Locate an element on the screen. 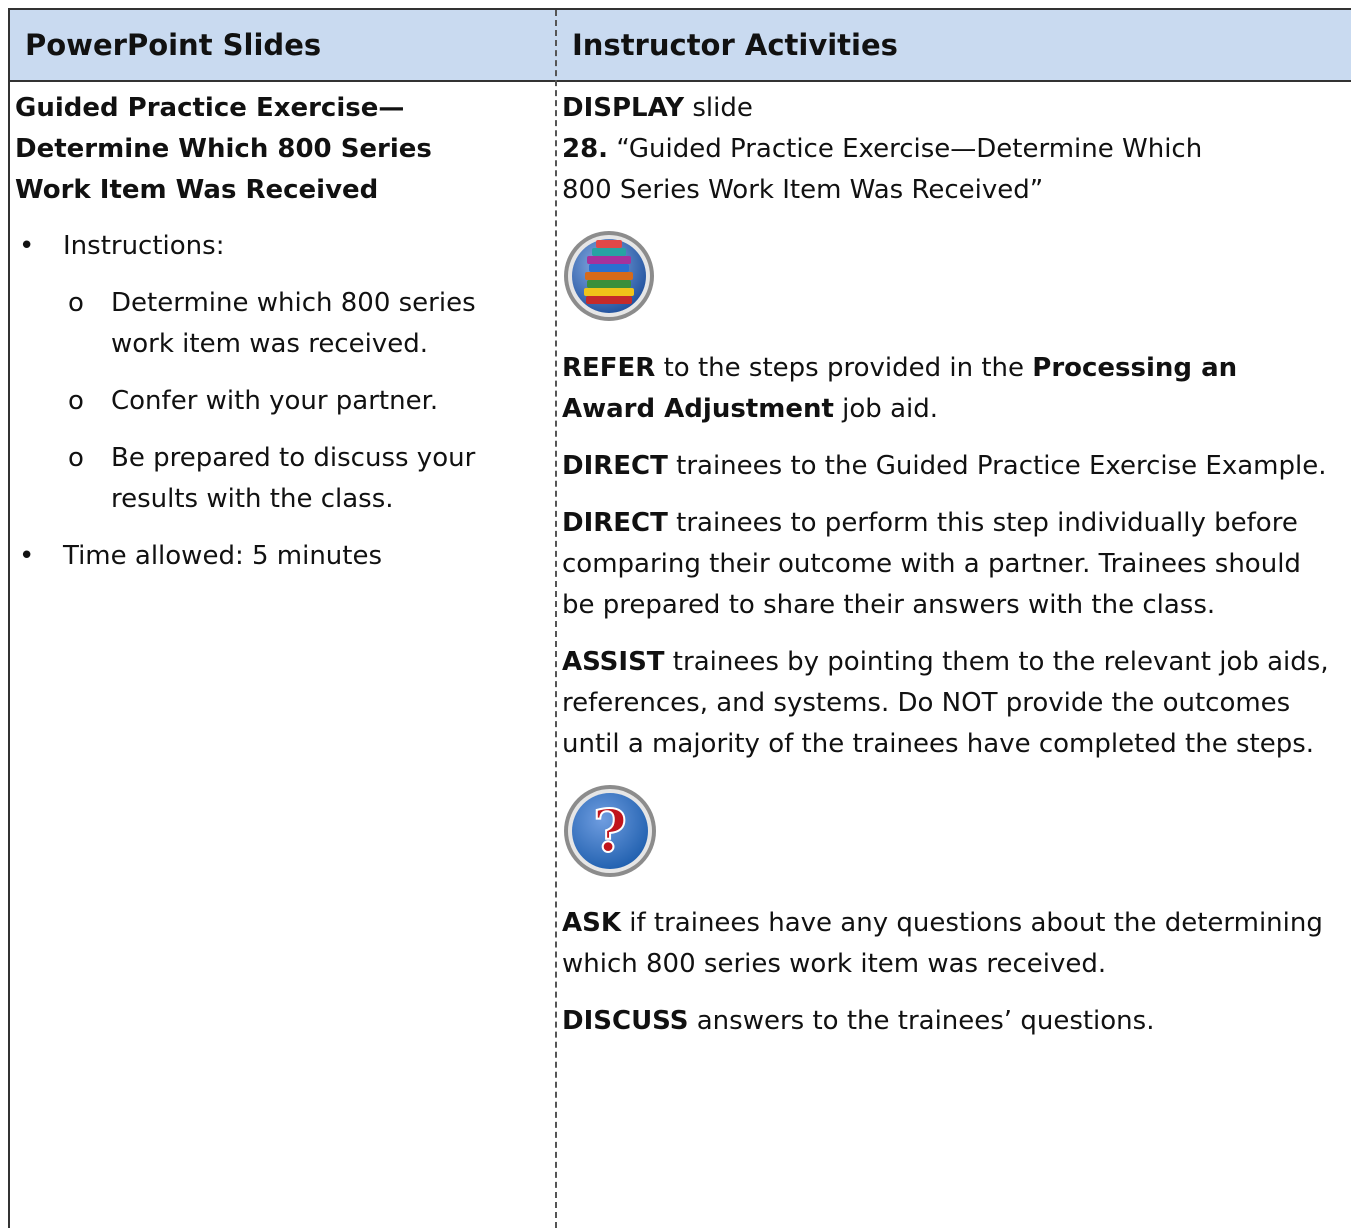 This screenshot has height=1228, width=1351. table-header-row: PowerPoint Slides Instructor Activities is located at coordinates (680, 46).